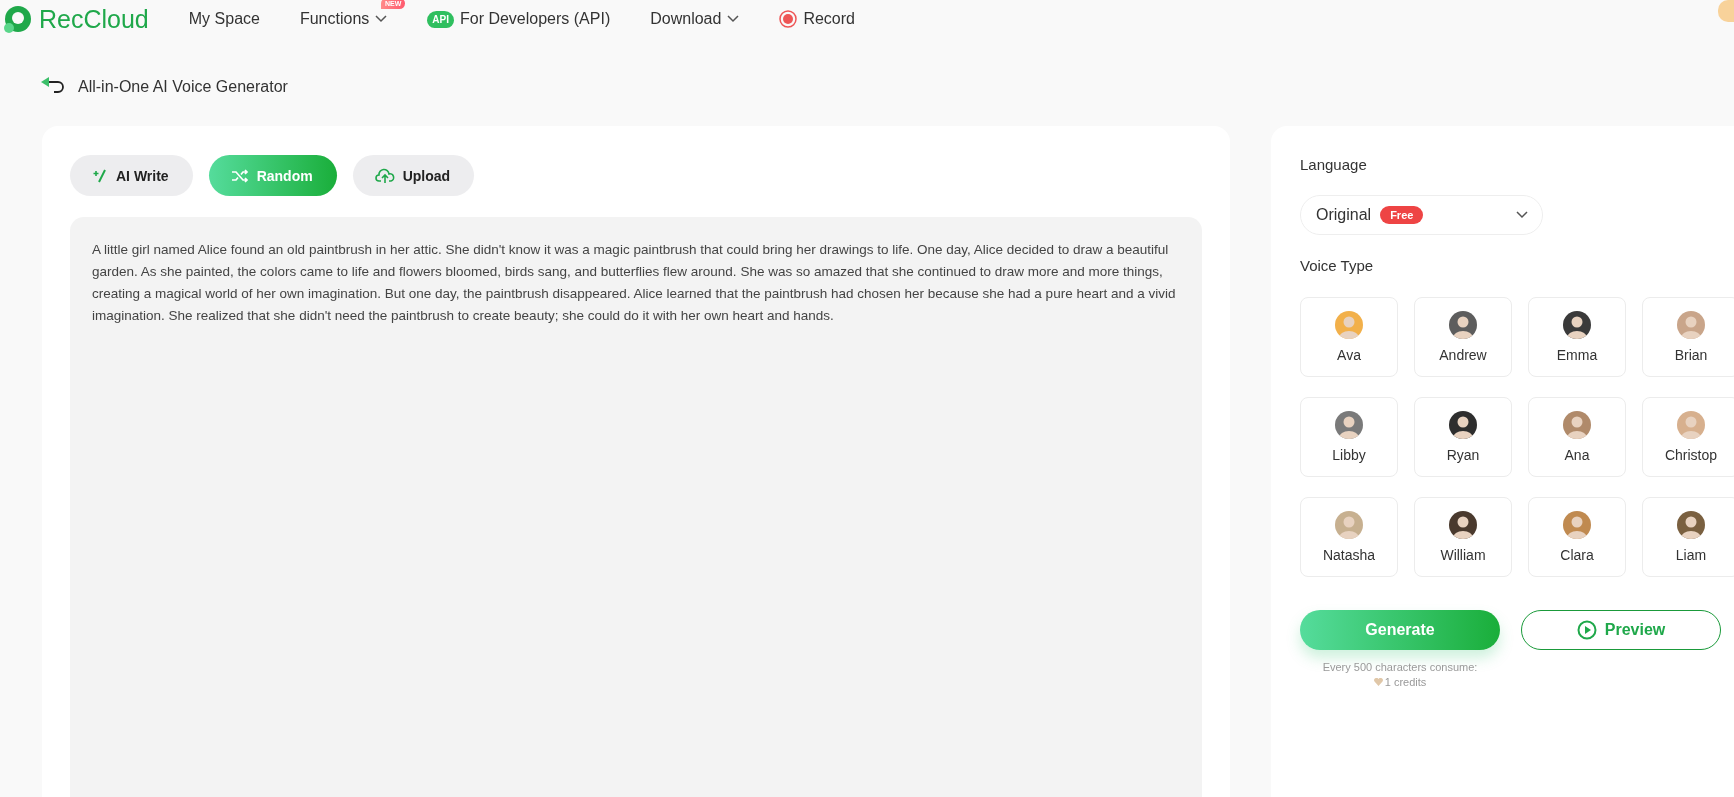 The height and width of the screenshot is (797, 1734). What do you see at coordinates (1349, 537) in the screenshot?
I see `voice-card: Natasha` at bounding box center [1349, 537].